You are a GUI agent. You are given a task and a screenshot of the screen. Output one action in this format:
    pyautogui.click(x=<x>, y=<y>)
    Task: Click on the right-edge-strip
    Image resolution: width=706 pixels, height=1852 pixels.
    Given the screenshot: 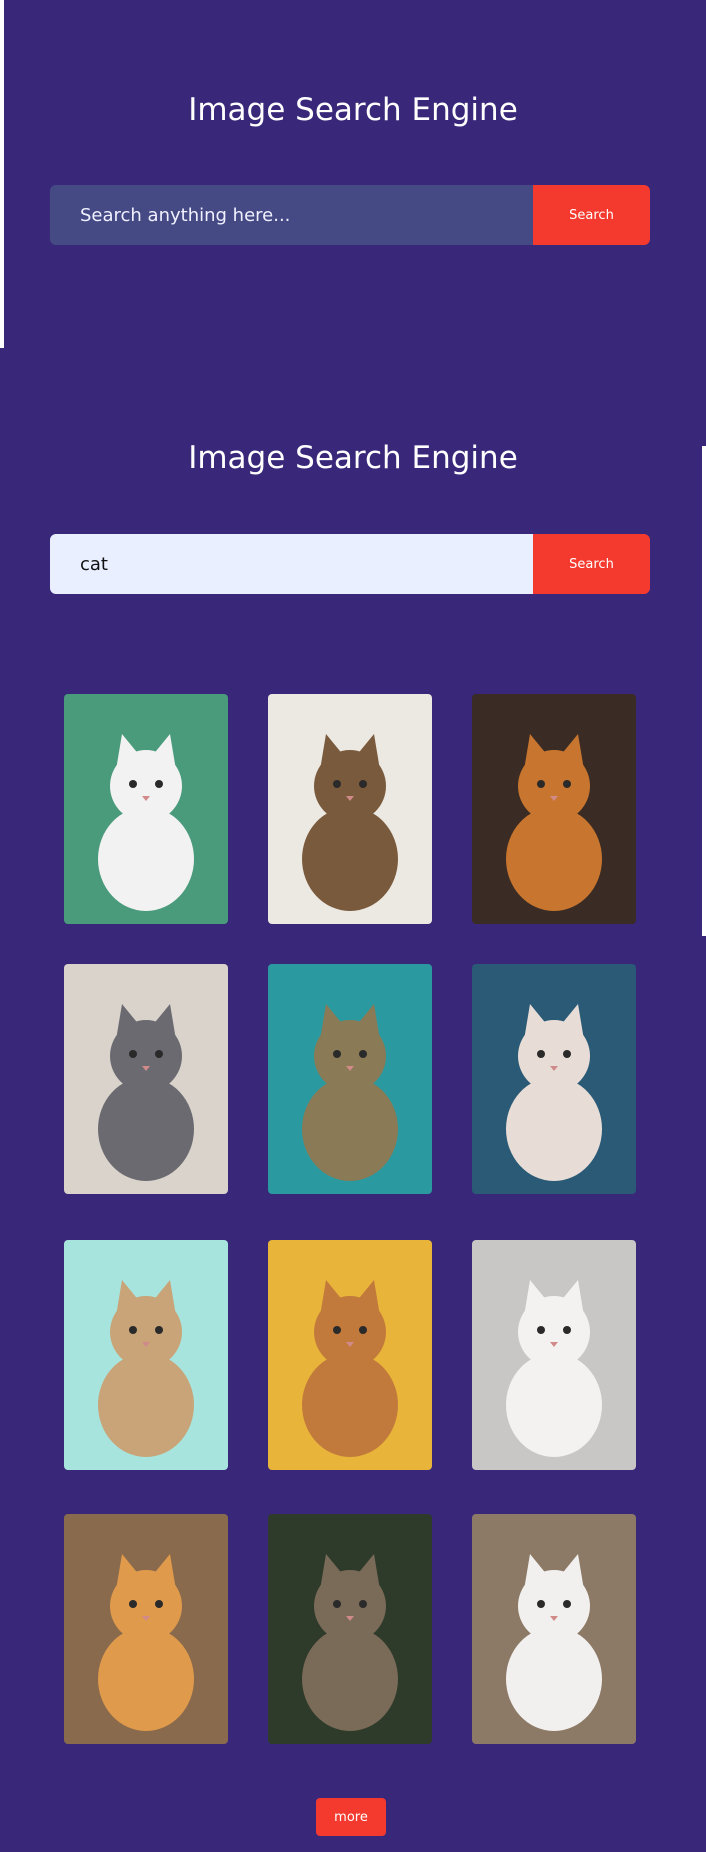 What is the action you would take?
    pyautogui.click(x=704, y=691)
    